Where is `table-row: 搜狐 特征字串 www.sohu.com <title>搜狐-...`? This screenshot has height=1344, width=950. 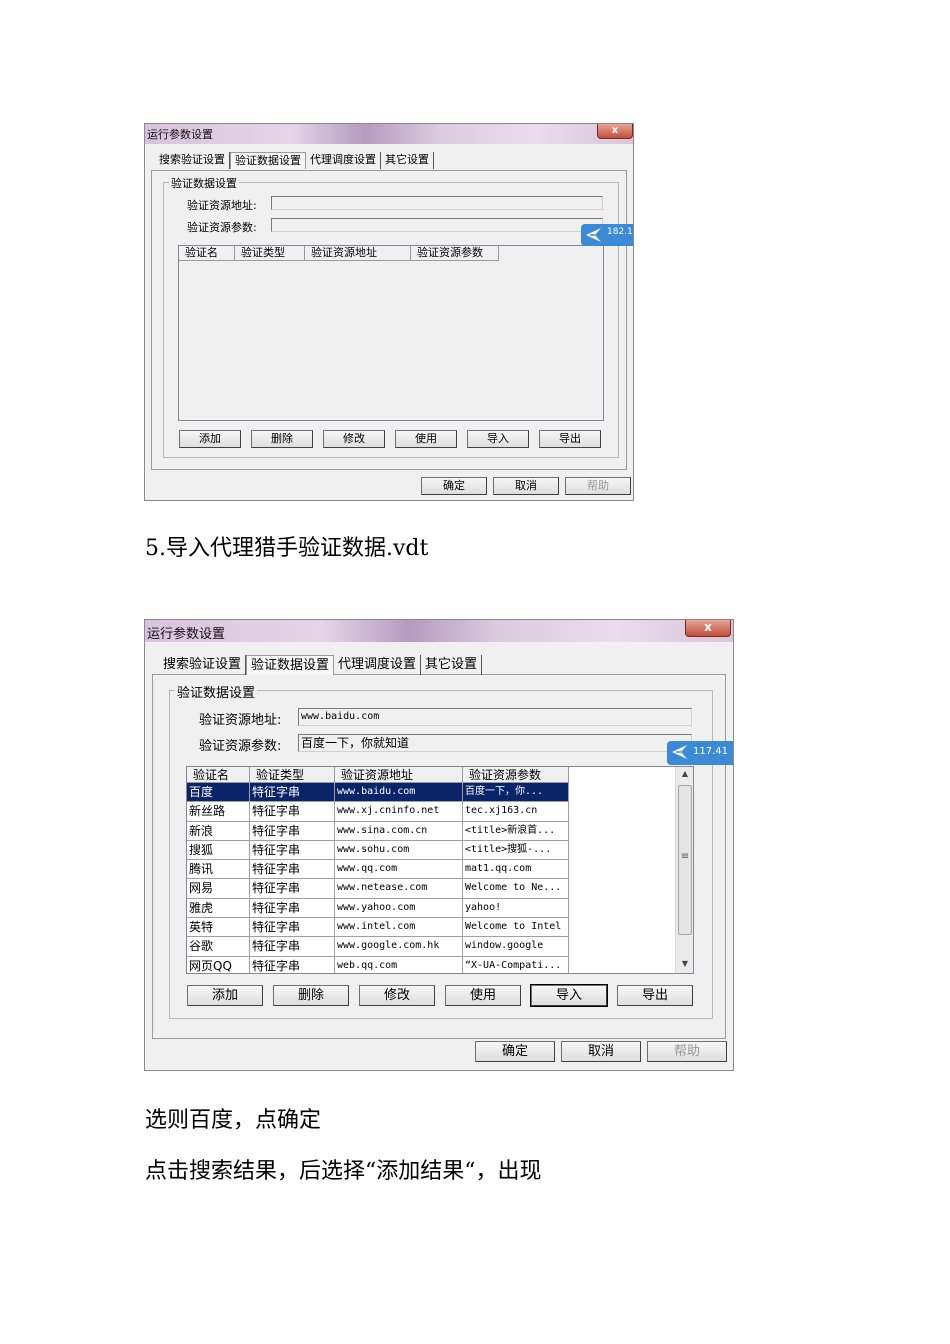 table-row: 搜狐 特征字串 www.sohu.com <title>搜狐-... is located at coordinates (378, 850).